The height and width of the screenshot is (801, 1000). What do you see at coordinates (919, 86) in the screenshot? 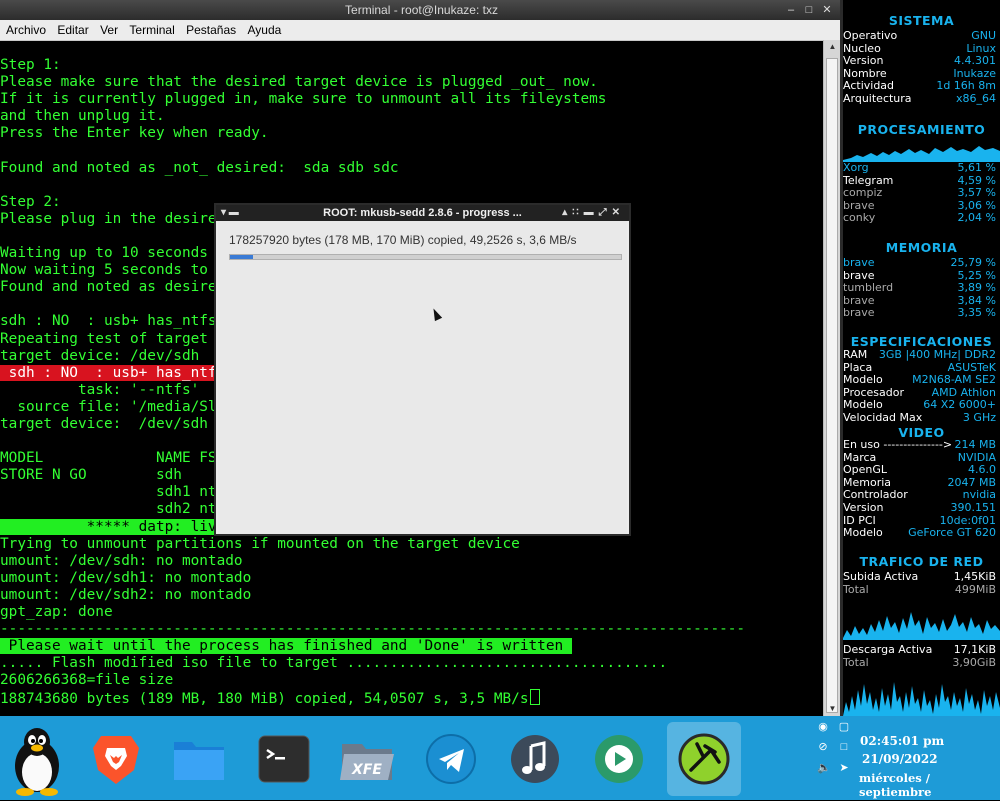
I see `sistema-row: Actividad 1d 16h 8m` at bounding box center [919, 86].